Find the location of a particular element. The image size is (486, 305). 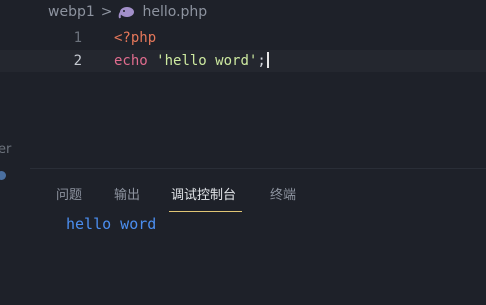

code-text: echo 'hello word'; is located at coordinates (191, 61).